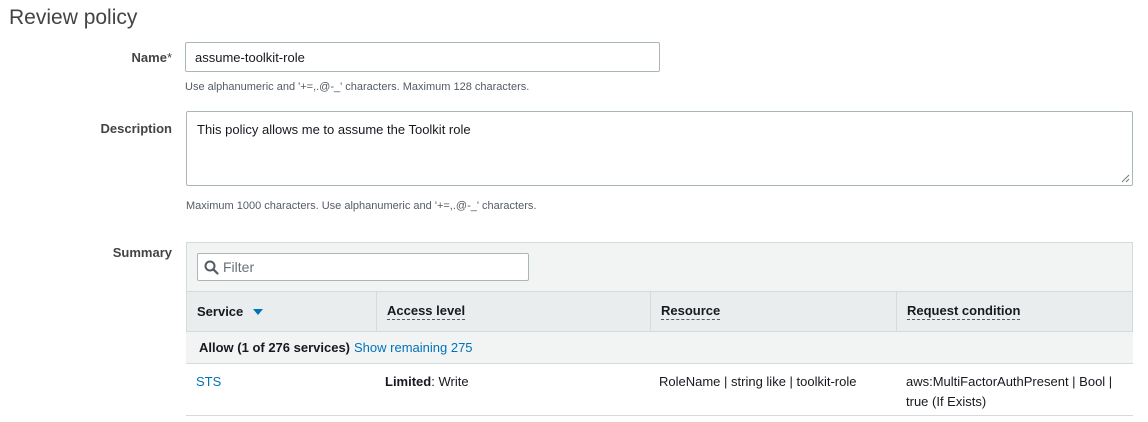 This screenshot has height=422, width=1148. Describe the element at coordinates (169, 57) in the screenshot. I see `required-marker: *` at that location.